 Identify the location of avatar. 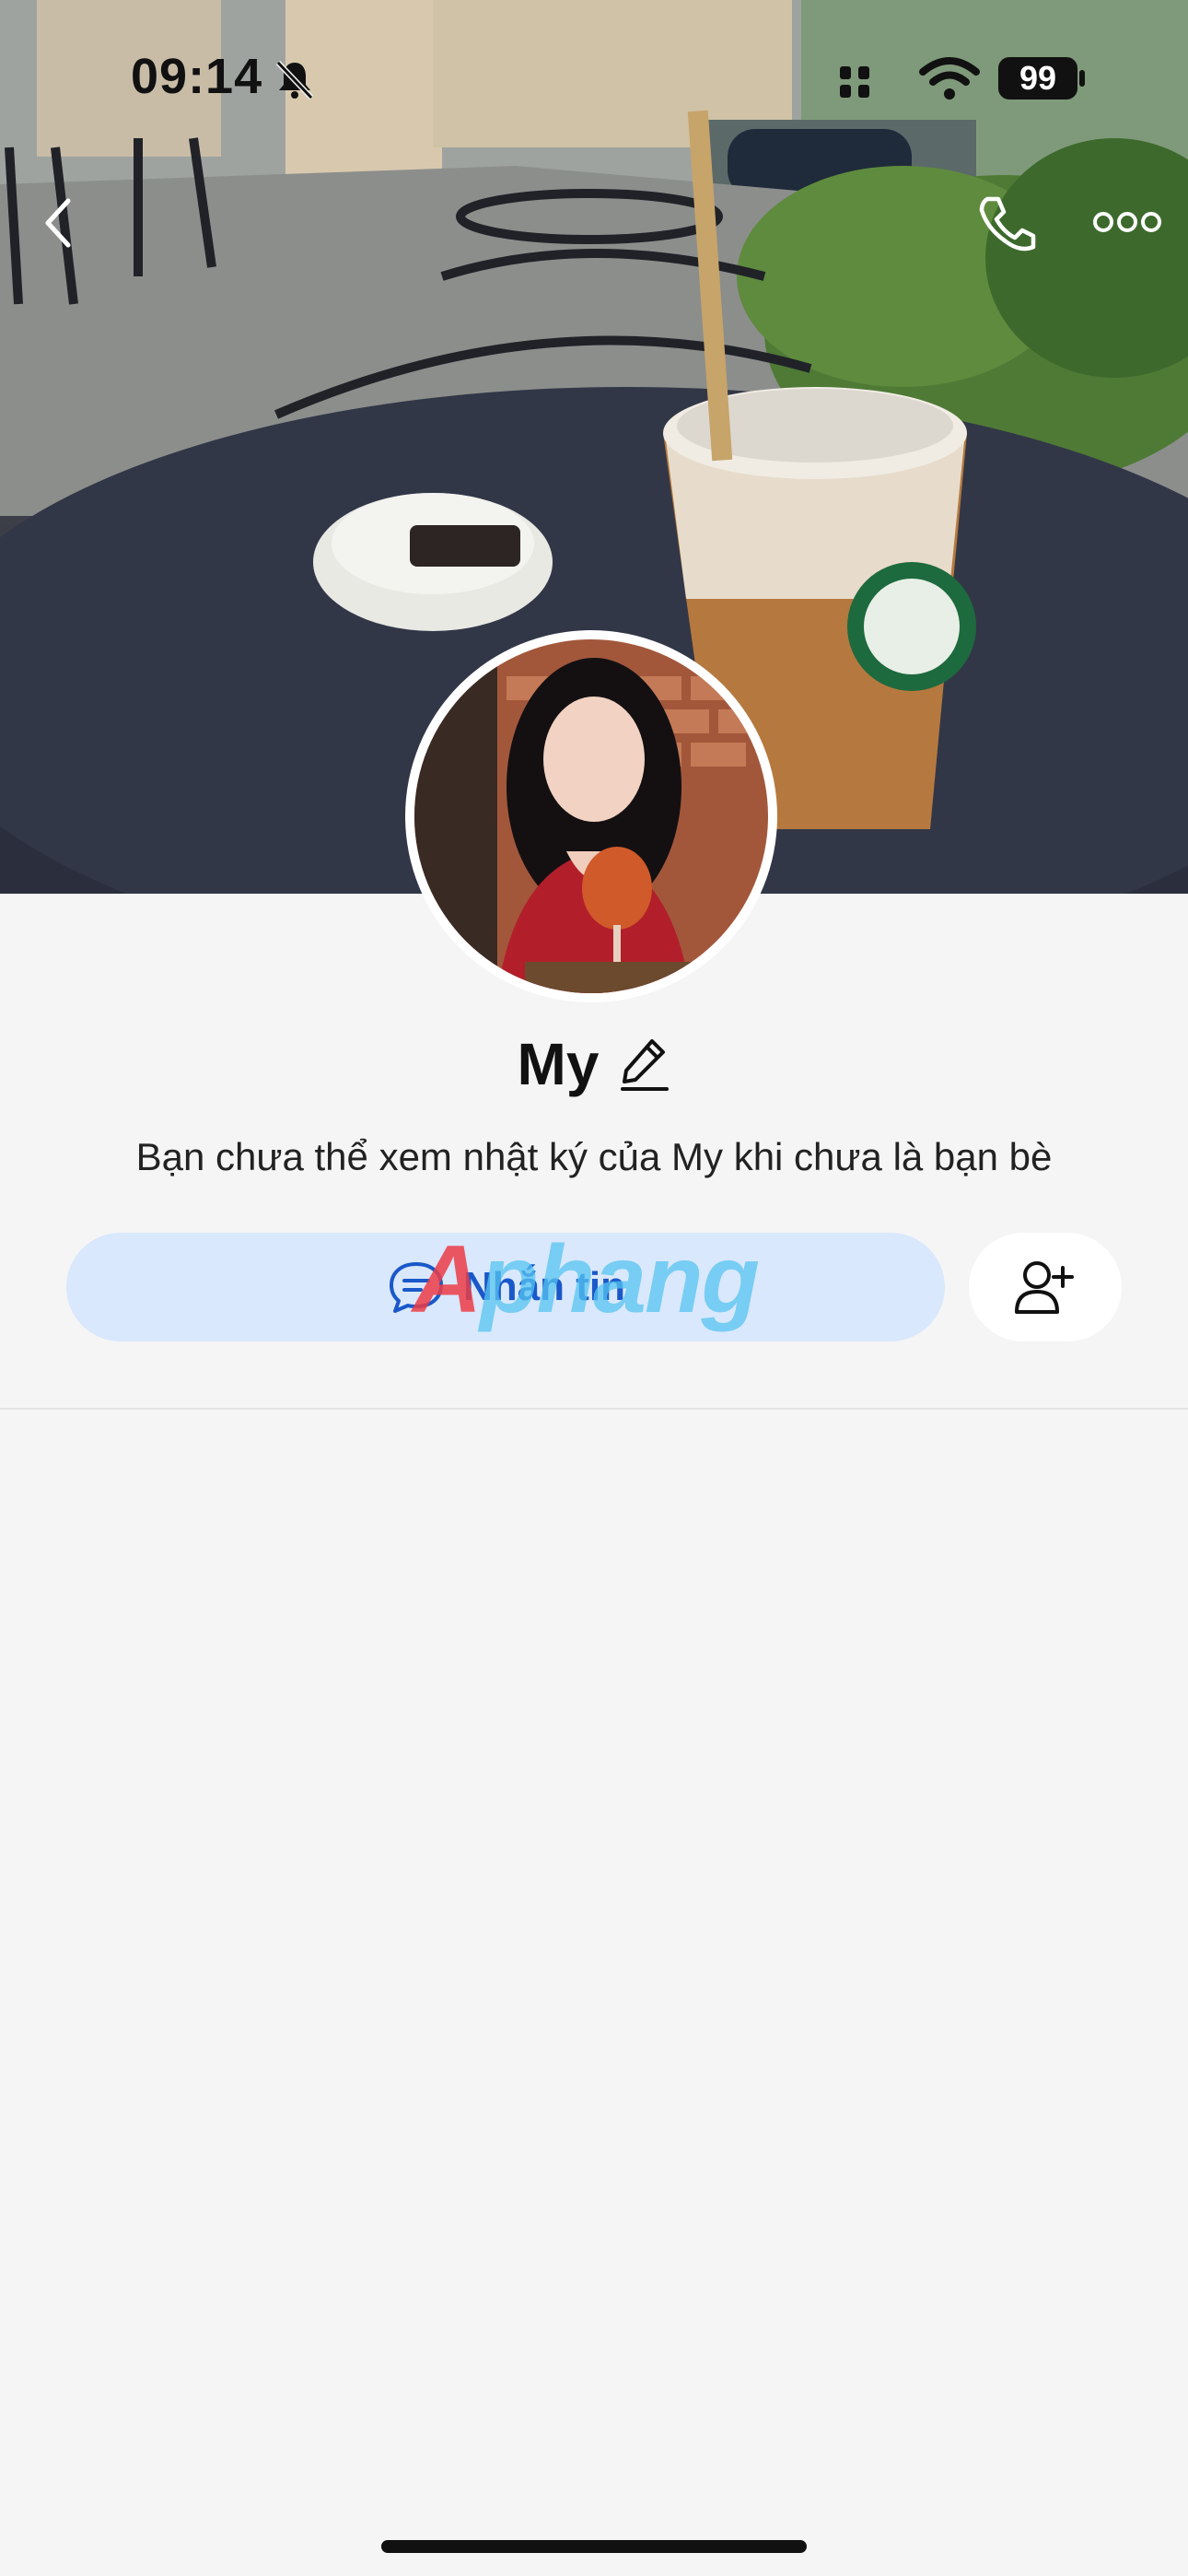
(591, 816).